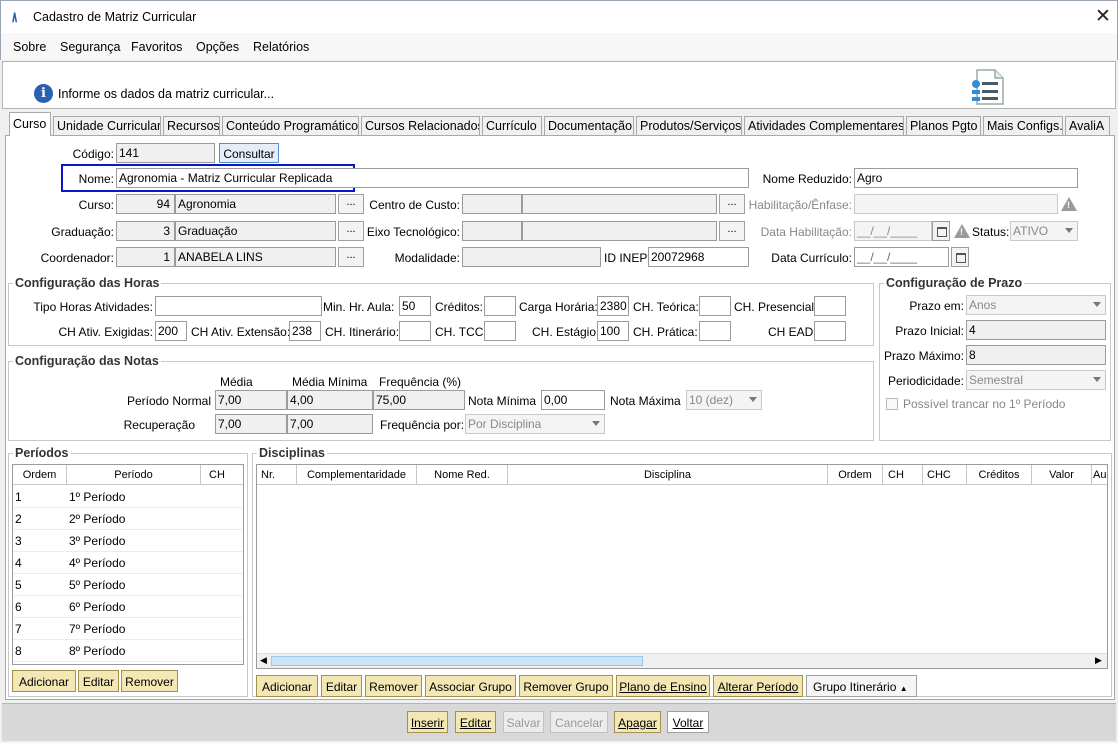  What do you see at coordinates (238, 306) in the screenshot?
I see `tipo-horas-field` at bounding box center [238, 306].